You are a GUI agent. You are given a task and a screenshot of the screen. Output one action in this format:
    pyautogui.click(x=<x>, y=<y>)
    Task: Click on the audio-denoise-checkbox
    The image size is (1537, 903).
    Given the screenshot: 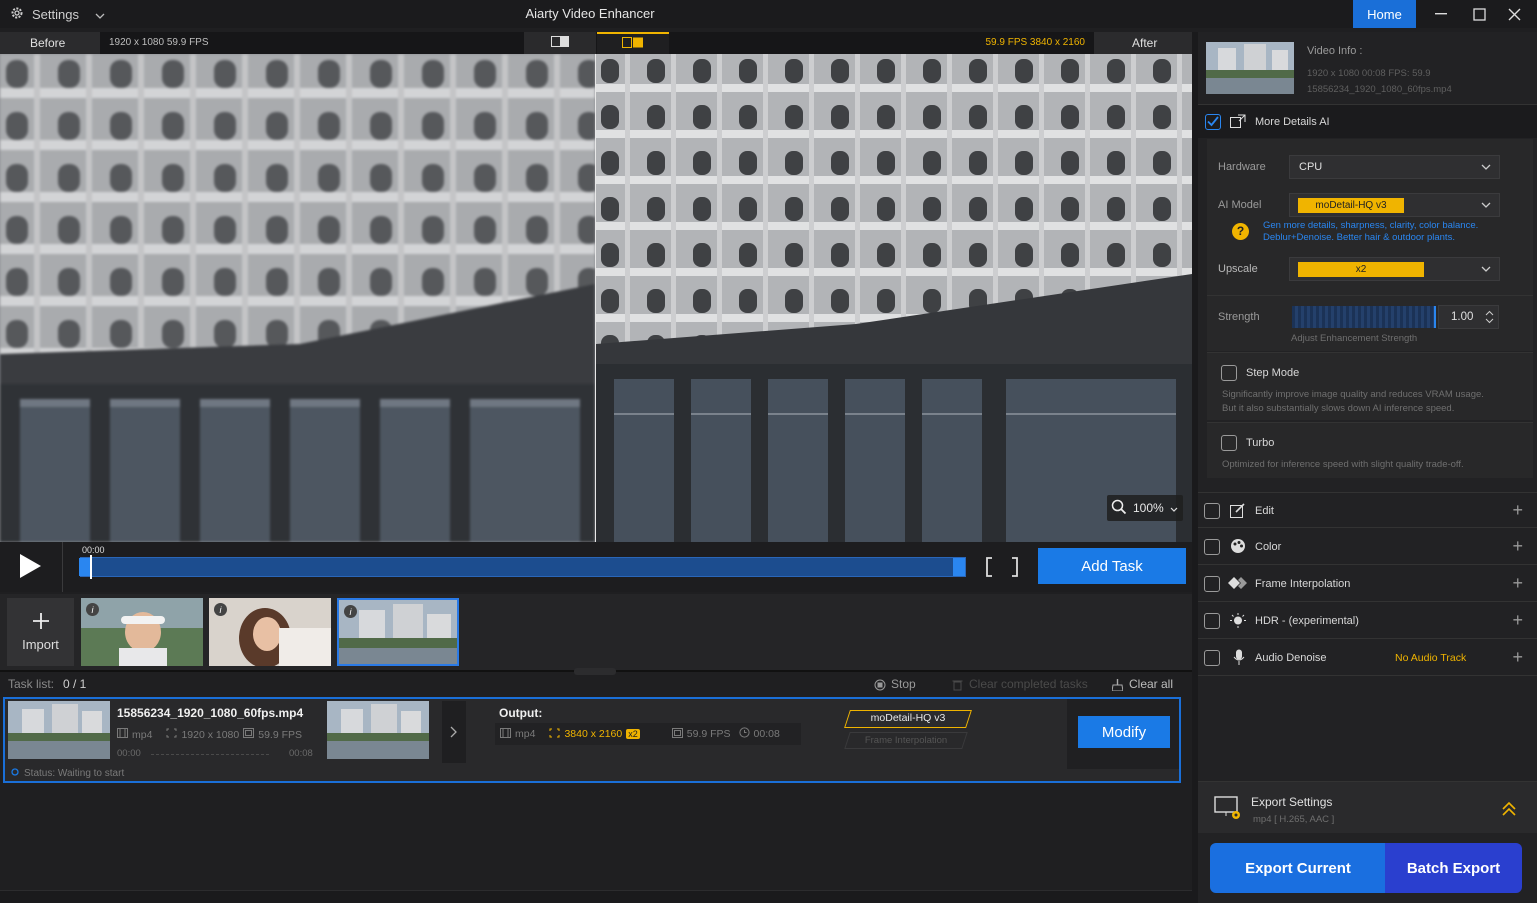 What is the action you would take?
    pyautogui.click(x=1212, y=658)
    